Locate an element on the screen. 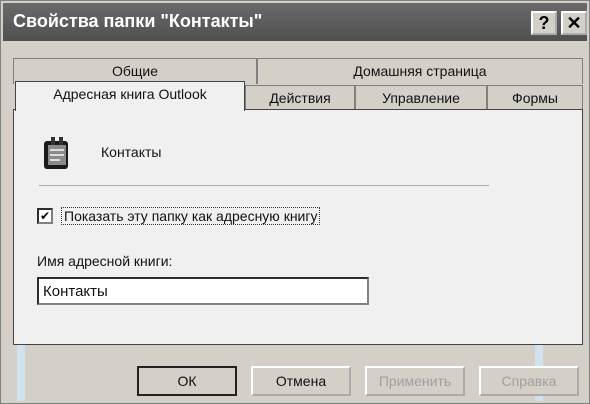 Image resolution: width=590 pixels, height=404 pixels. window-title: Свойства папки "Контакты" is located at coordinates (138, 21).